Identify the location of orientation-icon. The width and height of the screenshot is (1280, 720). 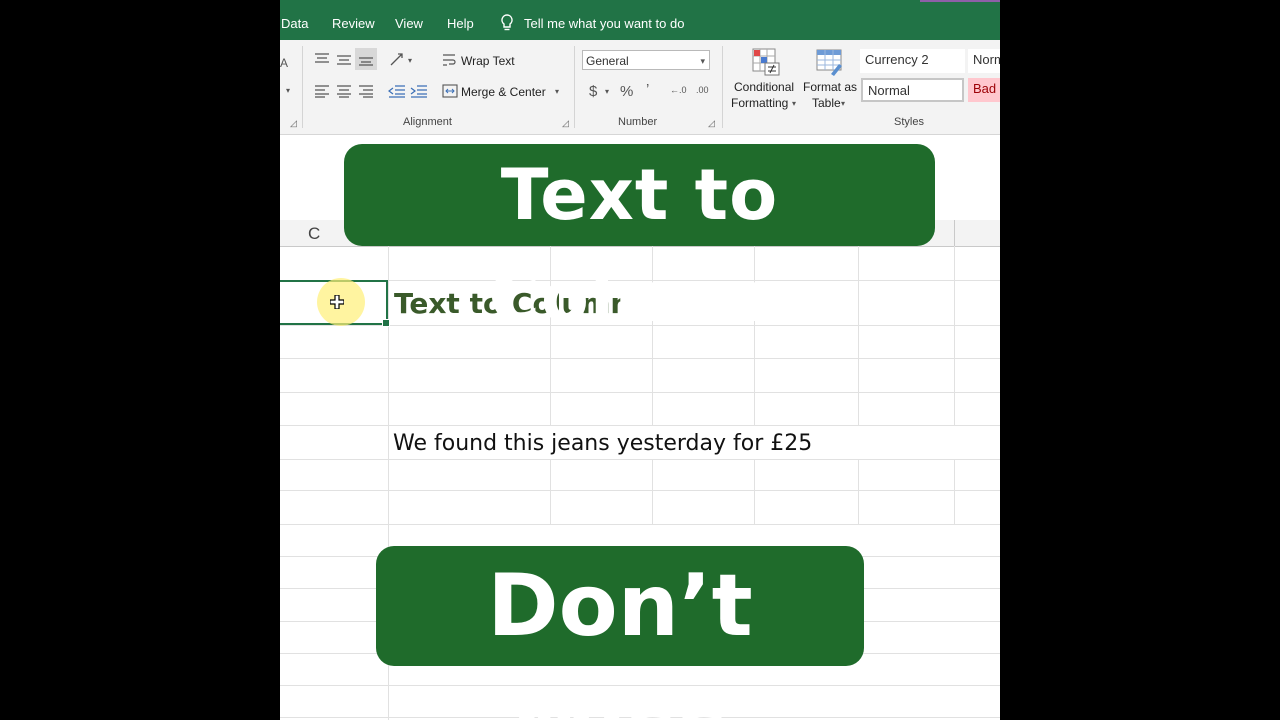
(397, 59).